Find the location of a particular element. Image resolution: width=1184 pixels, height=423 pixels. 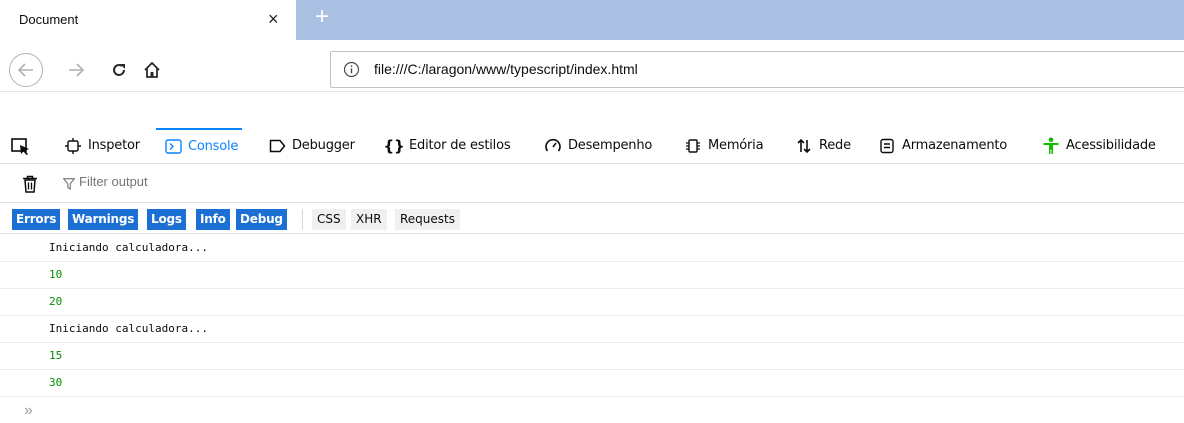

home-button is located at coordinates (152, 70).